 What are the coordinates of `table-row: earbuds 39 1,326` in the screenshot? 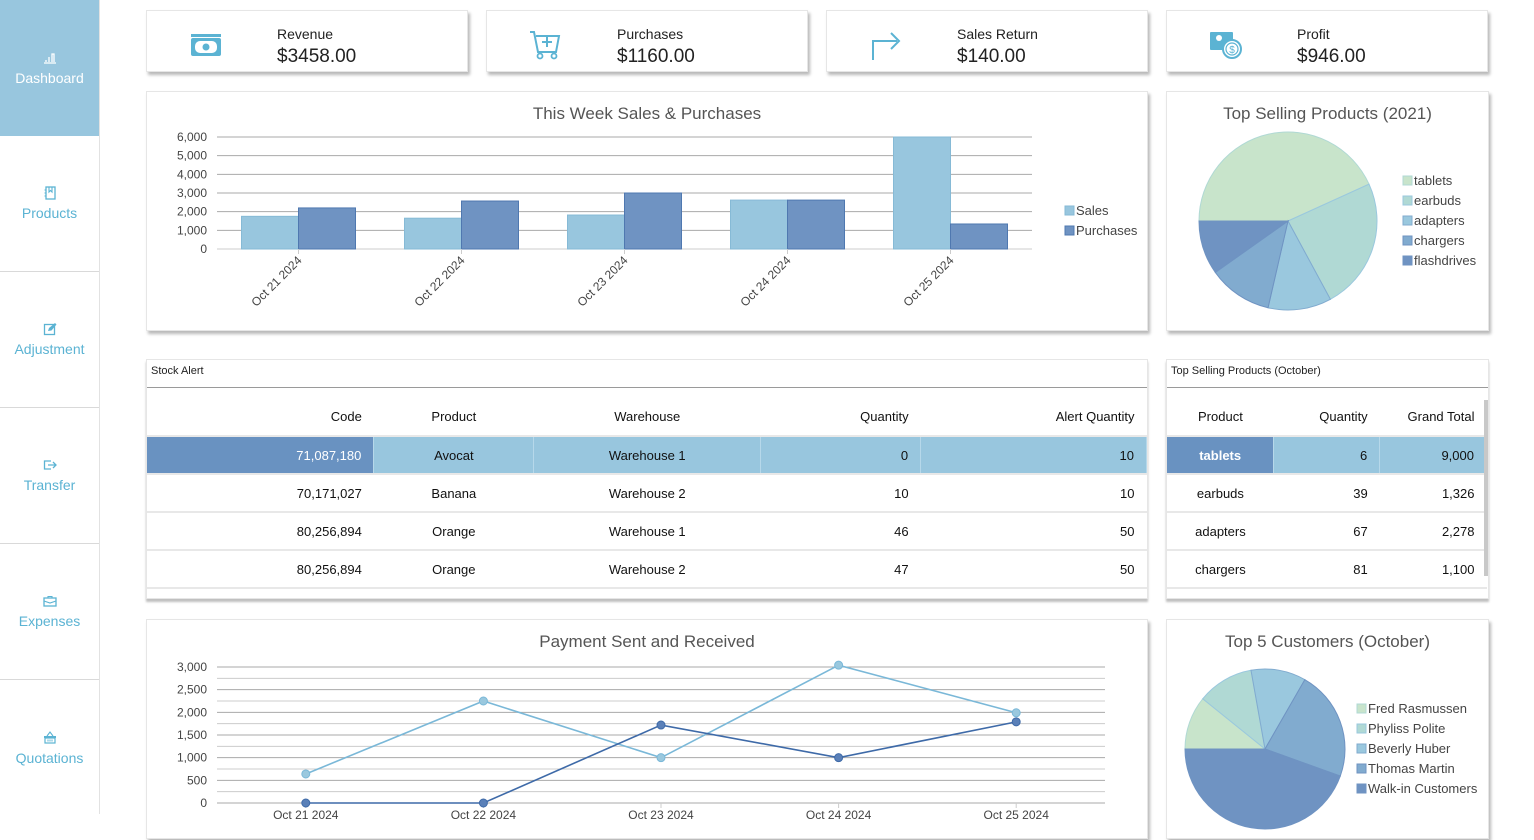 It's located at (1327, 493).